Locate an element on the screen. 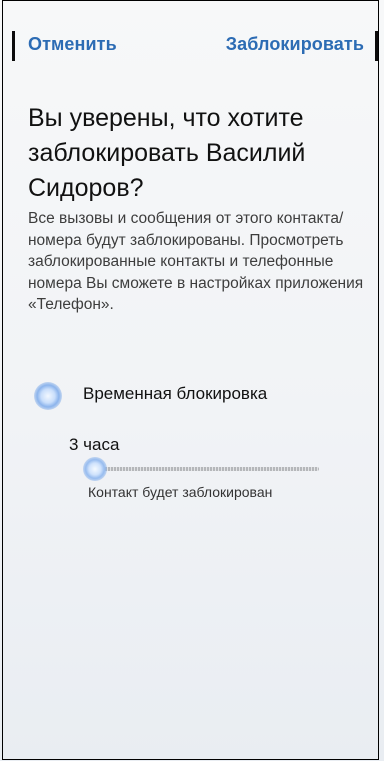  left-edge-marker is located at coordinates (13, 46).